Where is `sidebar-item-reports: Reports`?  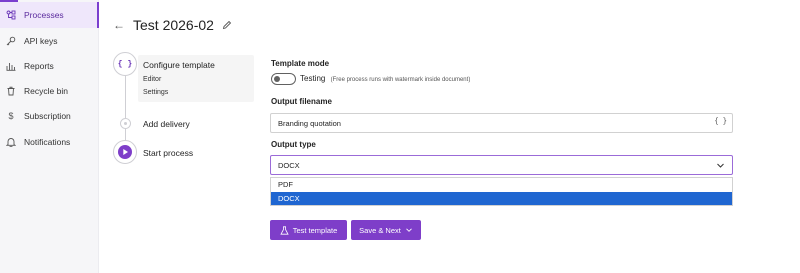
sidebar-item-reports: Reports is located at coordinates (49, 66).